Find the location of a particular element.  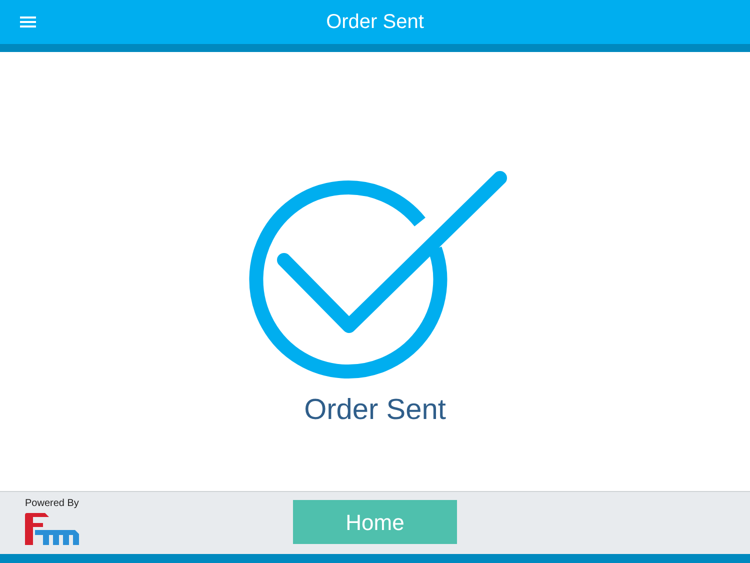

logo-icon is located at coordinates (52, 529).